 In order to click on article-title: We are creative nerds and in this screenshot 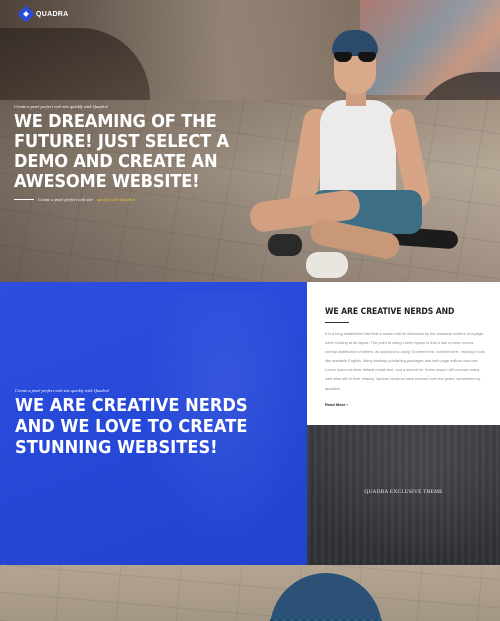, I will do `click(390, 311)`.